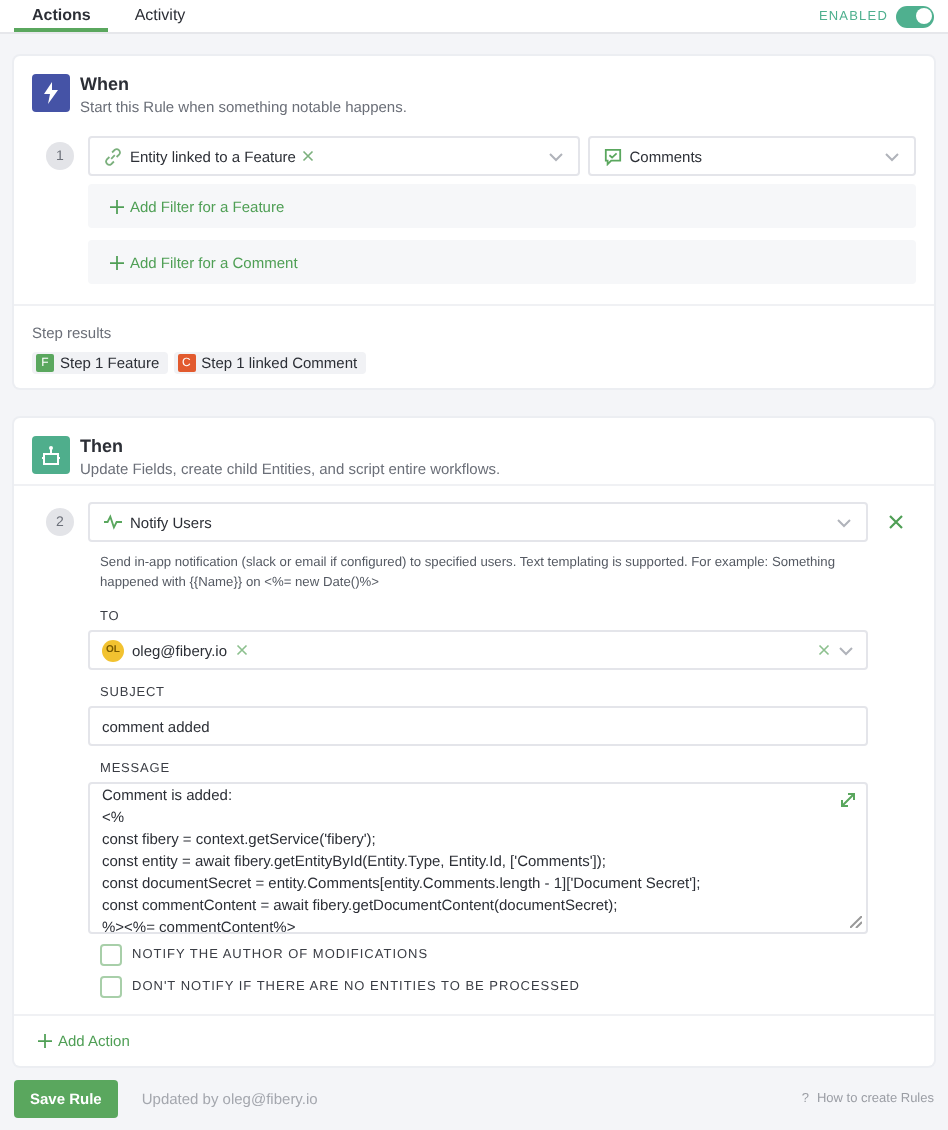 This screenshot has height=1130, width=948. Describe the element at coordinates (61, 16) in the screenshot. I see `tab: Actions` at that location.